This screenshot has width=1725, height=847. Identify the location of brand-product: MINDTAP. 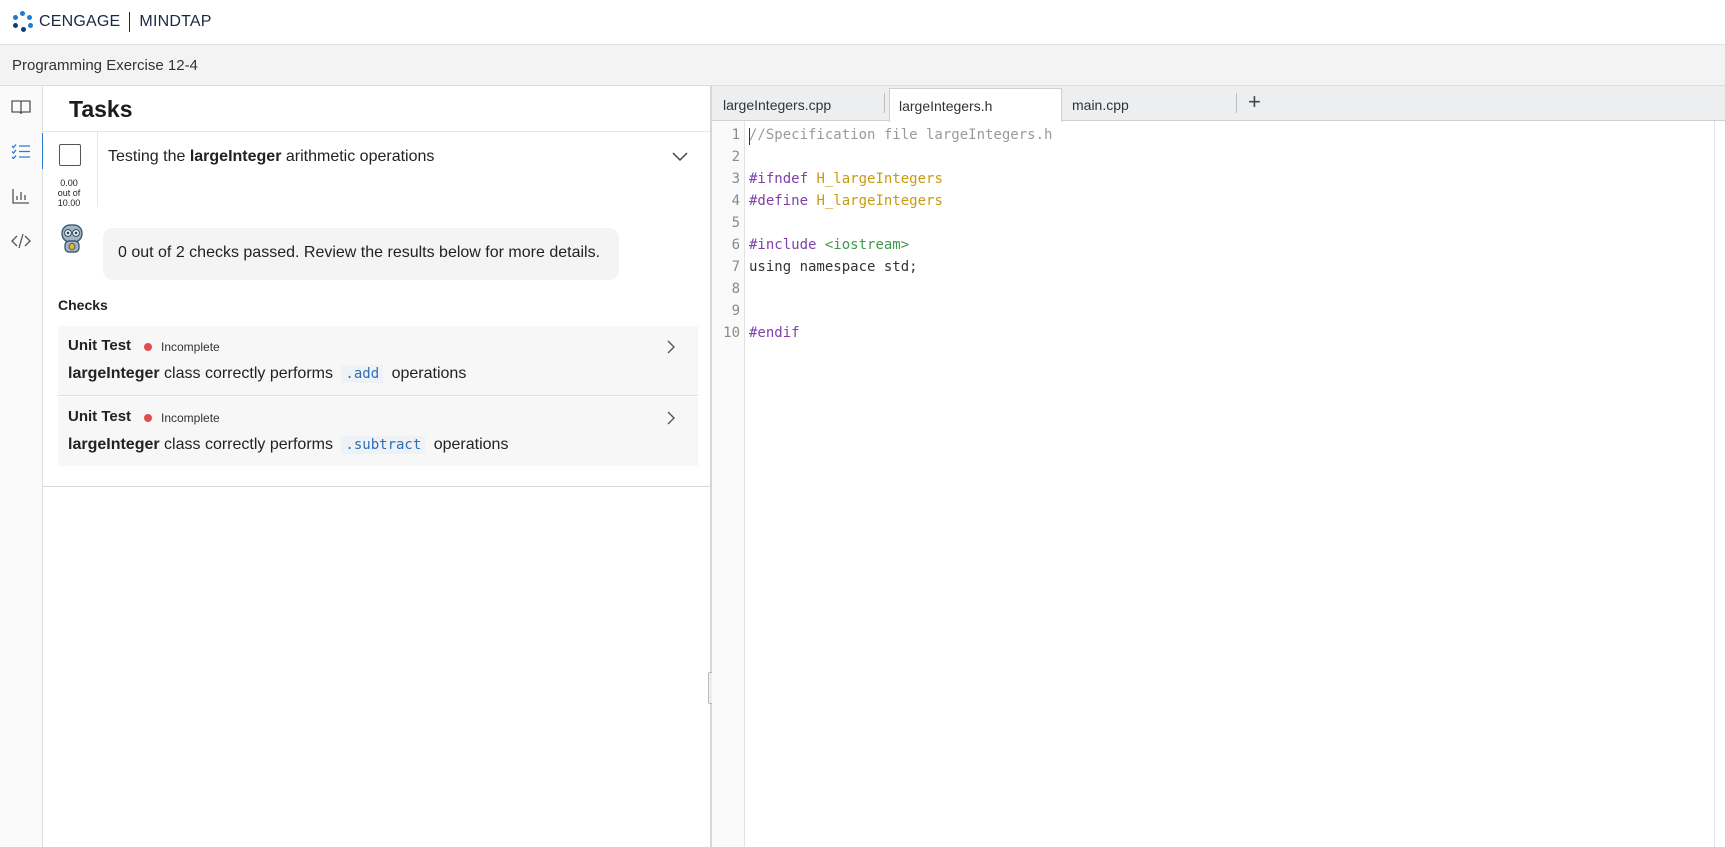
(175, 21).